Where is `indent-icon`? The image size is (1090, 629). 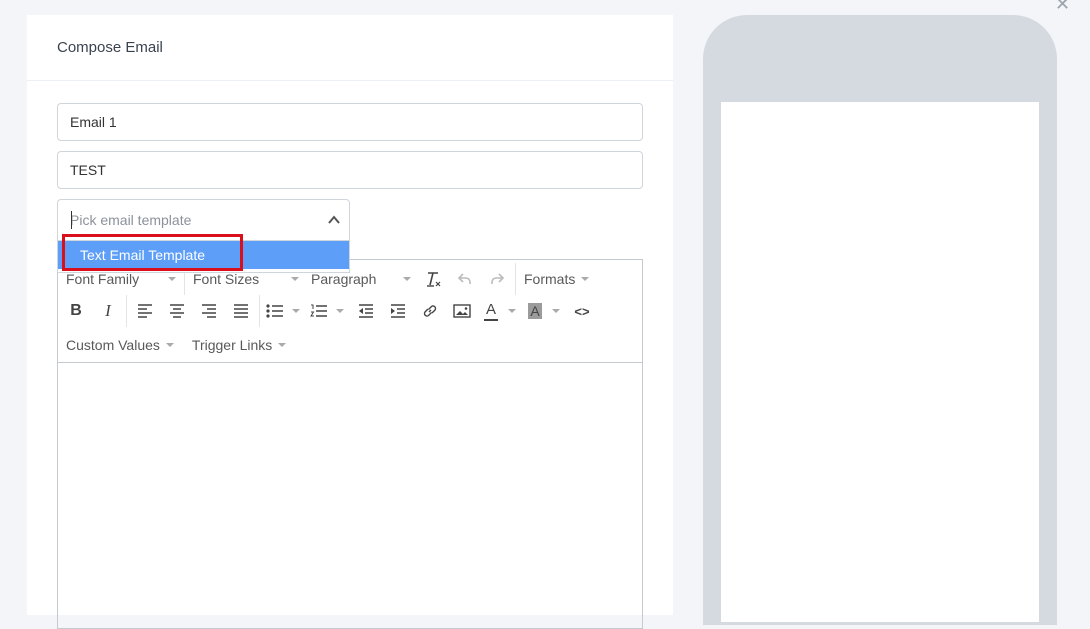
indent-icon is located at coordinates (398, 311).